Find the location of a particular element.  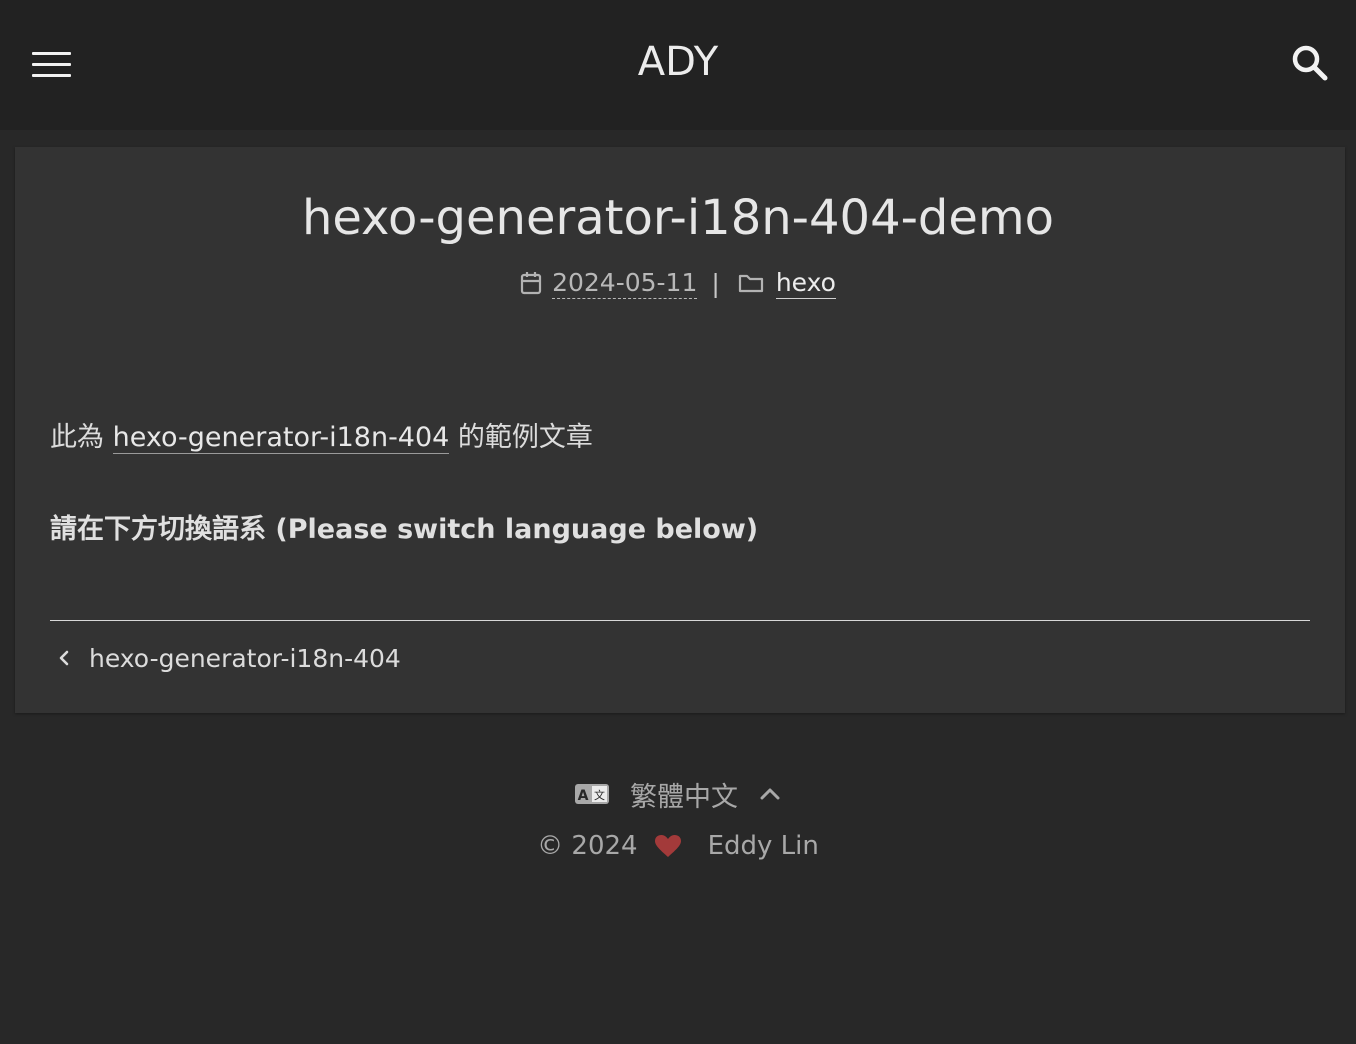

post-content-paragraph: 此為 hexo-generator-i18n-404 的範例文章 is located at coordinates (321, 438).